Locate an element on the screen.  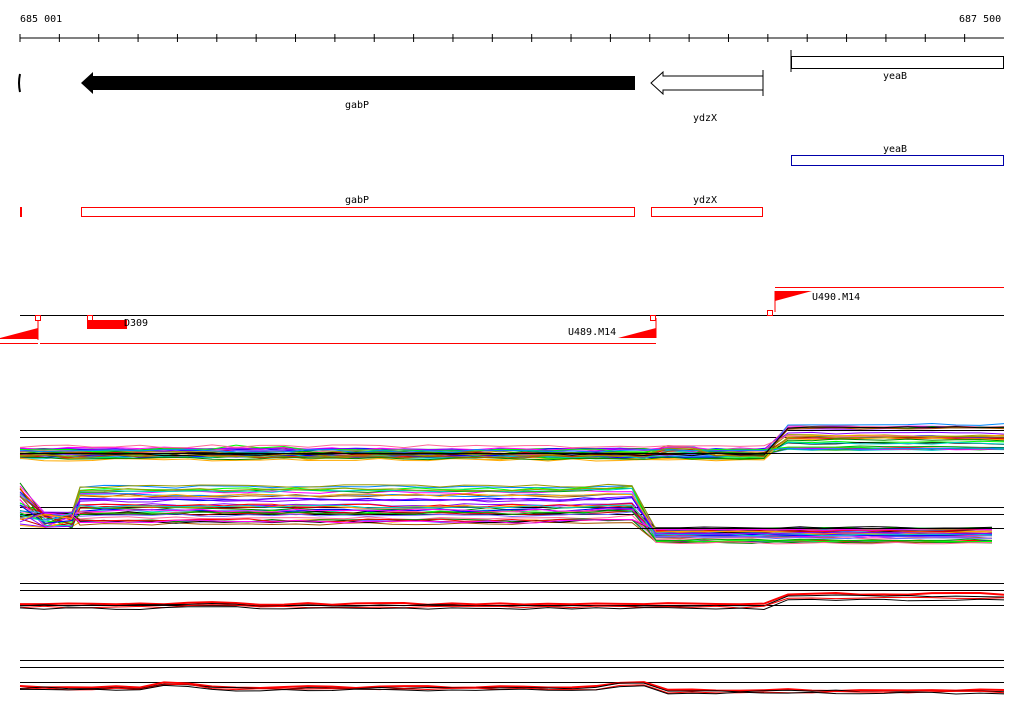
transcript-u490-label: U490.M14 is located at coordinates (836, 297).